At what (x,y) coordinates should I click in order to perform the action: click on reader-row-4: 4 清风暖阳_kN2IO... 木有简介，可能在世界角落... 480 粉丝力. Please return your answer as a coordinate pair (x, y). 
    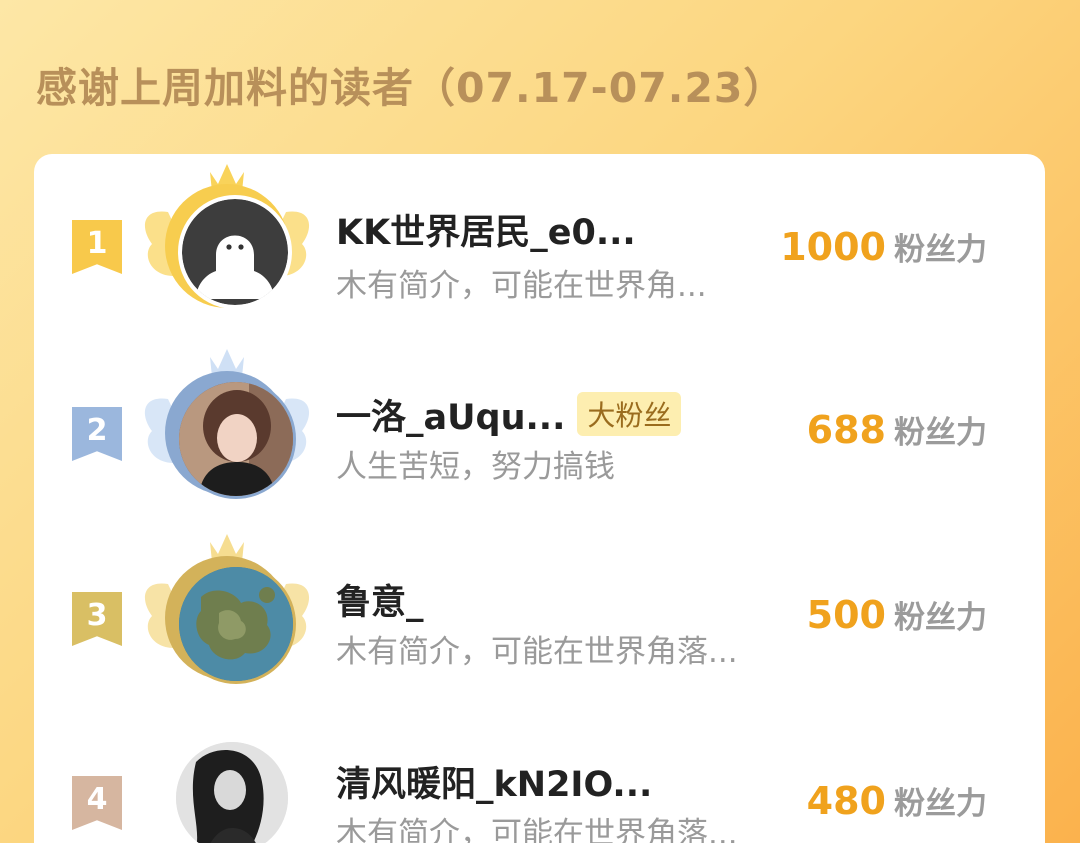
    Looking at the image, I should click on (539, 781).